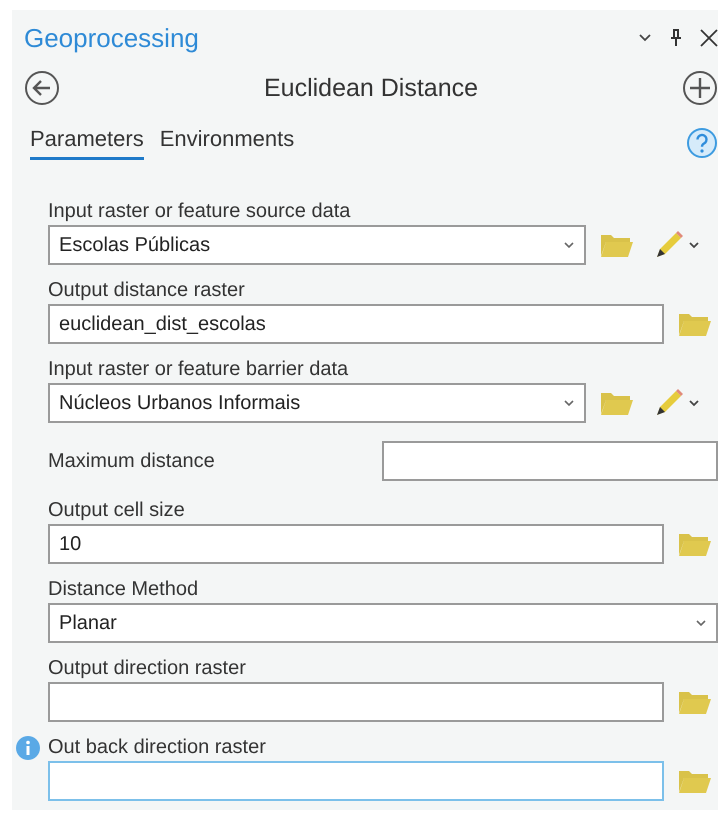  I want to click on parameter-label: Distance Method, so click(123, 589).